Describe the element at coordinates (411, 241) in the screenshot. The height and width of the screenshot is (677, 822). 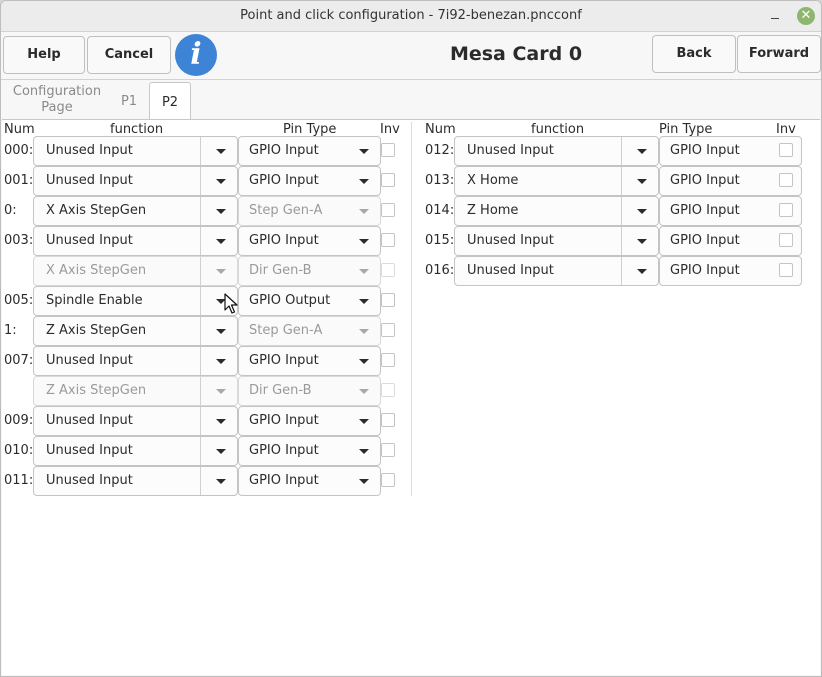
I see `pin-row: 015: Unused Input GPIO Input` at that location.